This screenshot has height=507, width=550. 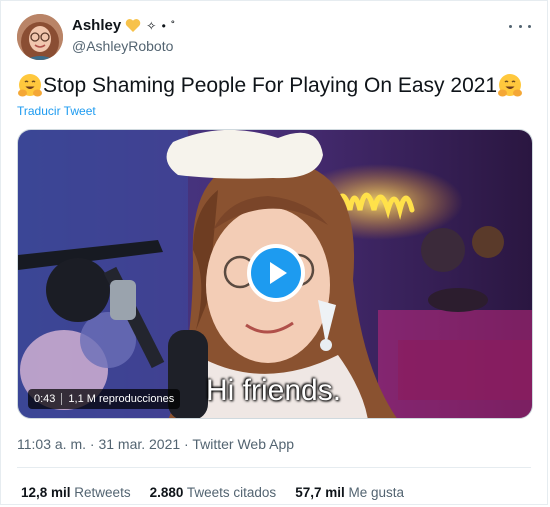 I want to click on likes-label: Me gusta, so click(x=376, y=492).